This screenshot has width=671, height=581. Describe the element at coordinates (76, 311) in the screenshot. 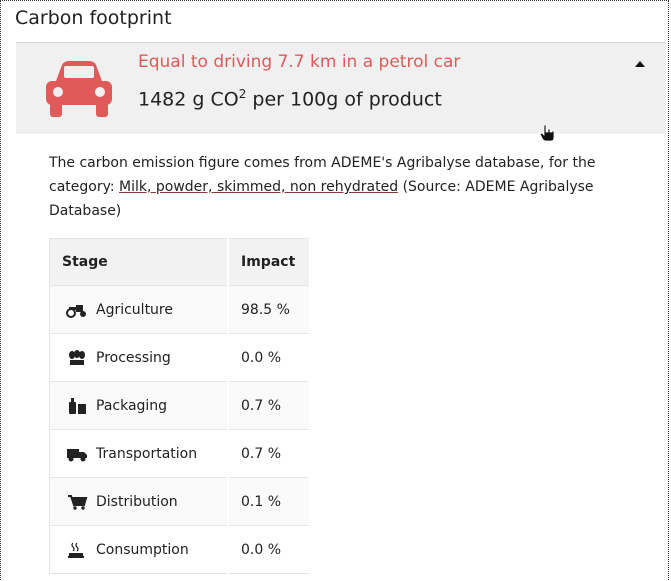

I see `tractor-icon` at that location.